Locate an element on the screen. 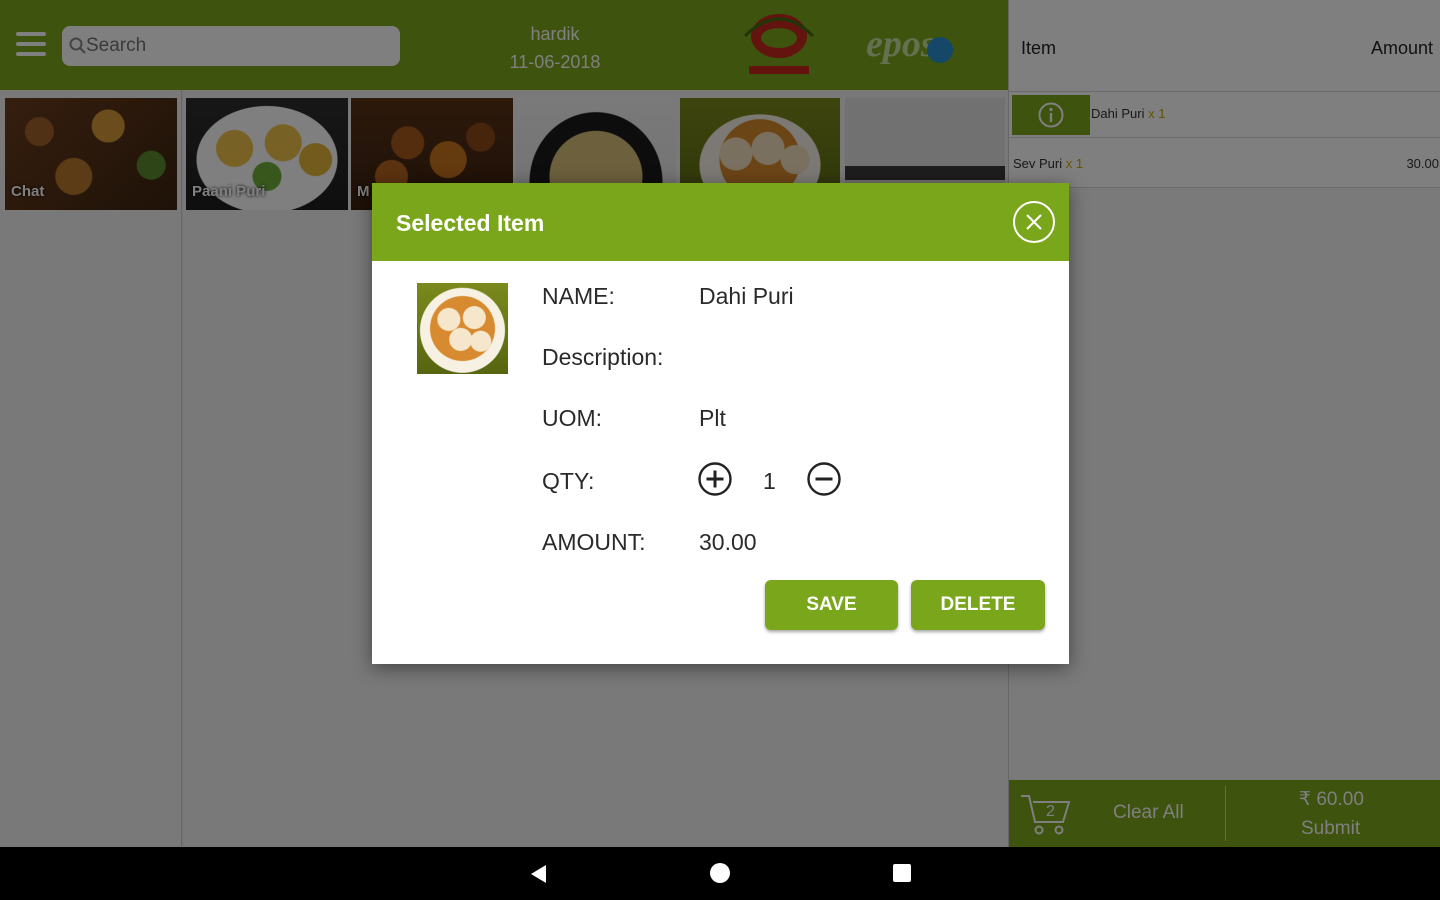 The width and height of the screenshot is (1440, 900). home-icon is located at coordinates (720, 873).